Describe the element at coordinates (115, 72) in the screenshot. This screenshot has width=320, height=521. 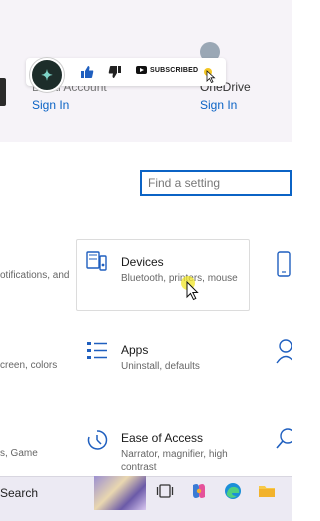
I see `dislike-icon` at that location.